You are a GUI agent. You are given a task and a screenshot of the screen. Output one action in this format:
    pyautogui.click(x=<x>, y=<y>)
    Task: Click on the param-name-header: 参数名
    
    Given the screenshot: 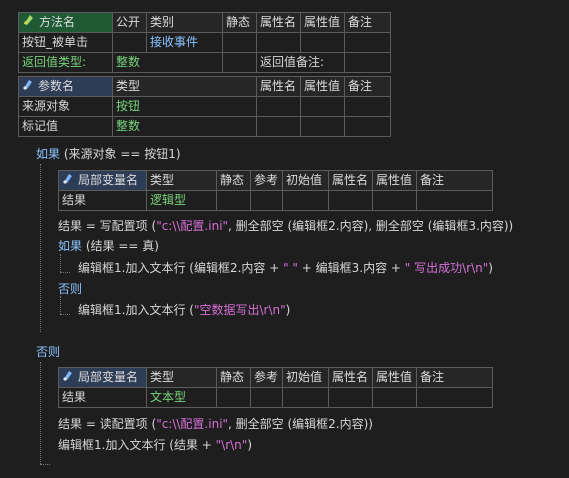 What is the action you would take?
    pyautogui.click(x=65, y=86)
    